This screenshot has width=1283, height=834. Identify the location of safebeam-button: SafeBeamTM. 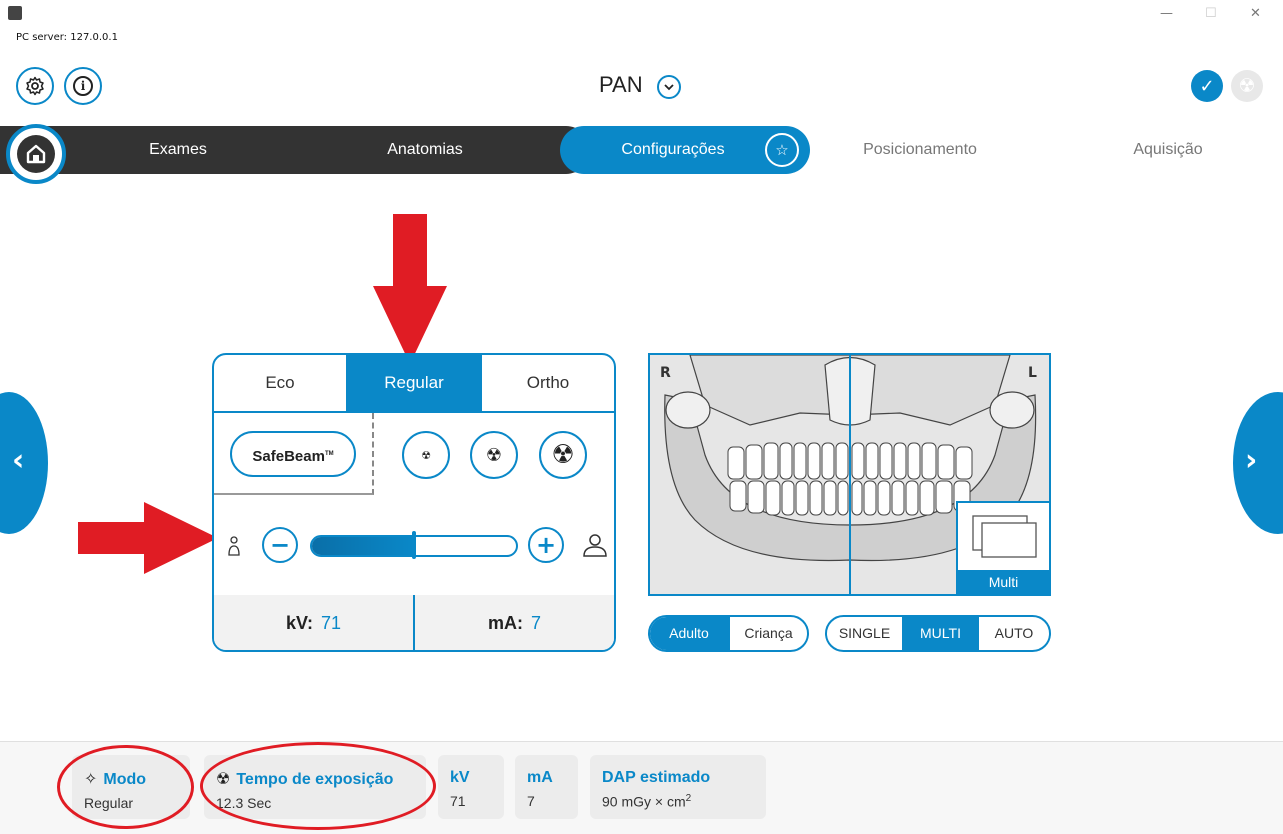
(293, 454).